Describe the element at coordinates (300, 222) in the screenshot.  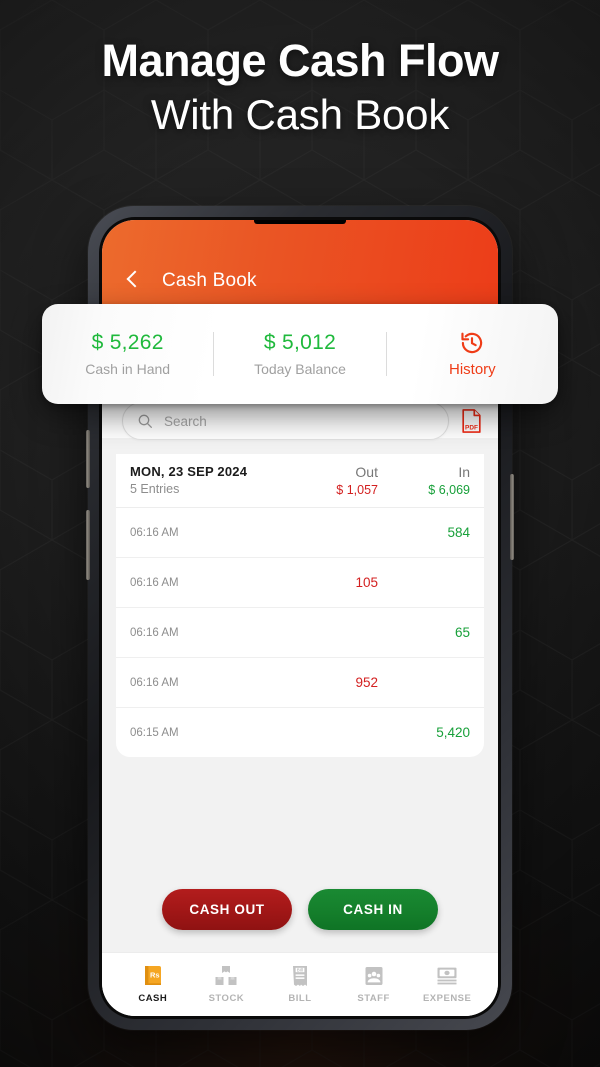
I see `earpiece-speaker` at that location.